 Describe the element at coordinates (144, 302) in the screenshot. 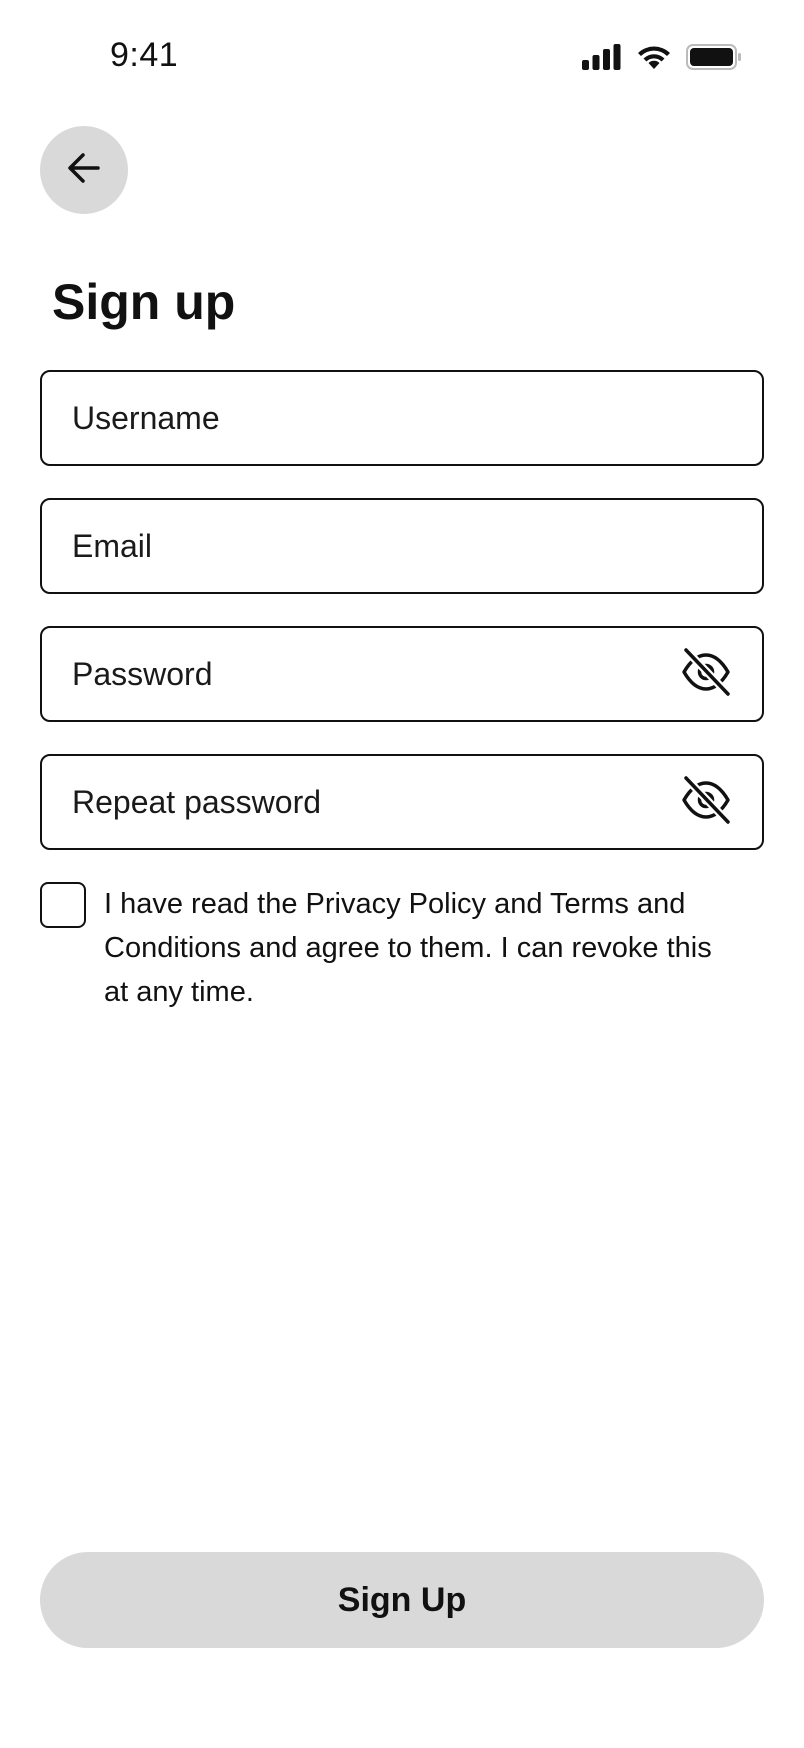

I see `page-title: Sign up` at that location.